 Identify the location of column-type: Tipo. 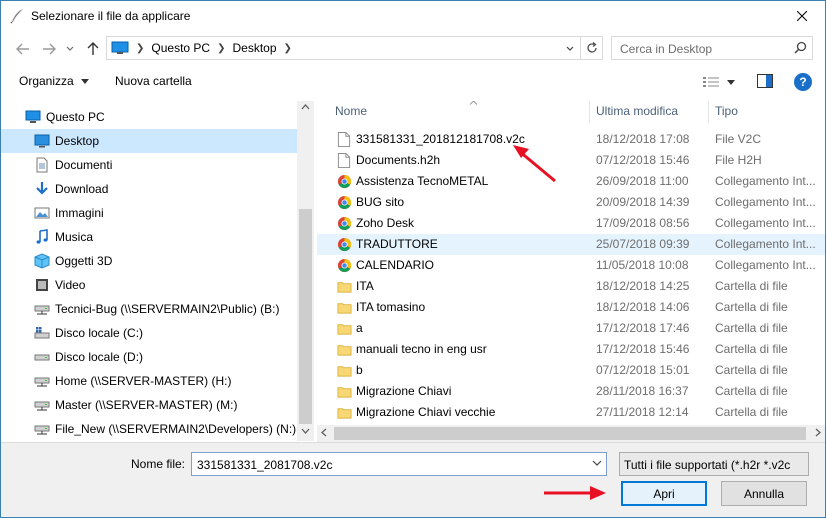
(726, 111).